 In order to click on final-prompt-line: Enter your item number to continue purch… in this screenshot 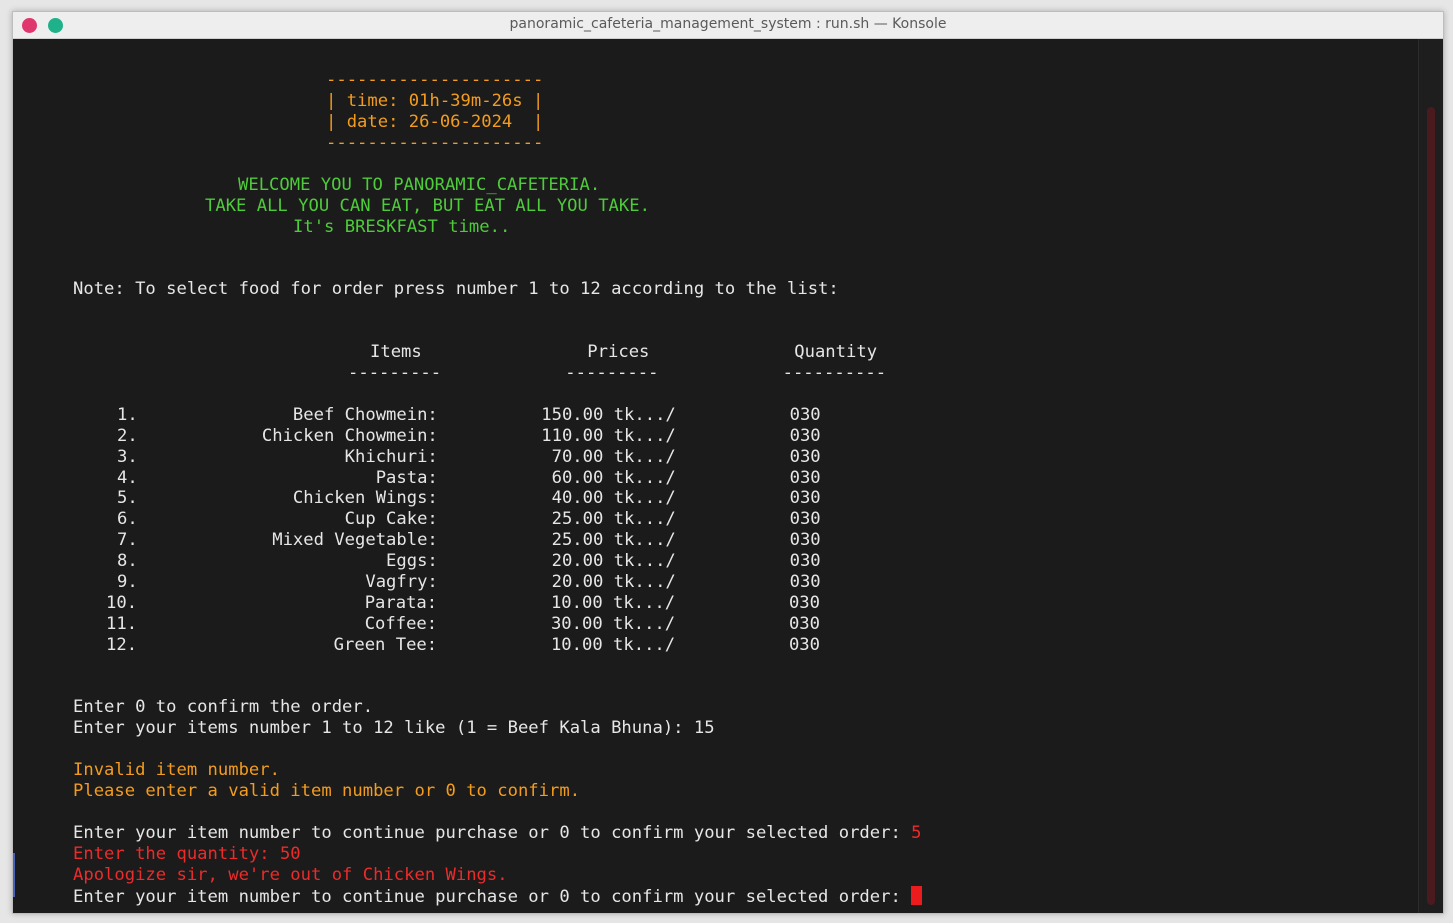, I will do `click(498, 897)`.